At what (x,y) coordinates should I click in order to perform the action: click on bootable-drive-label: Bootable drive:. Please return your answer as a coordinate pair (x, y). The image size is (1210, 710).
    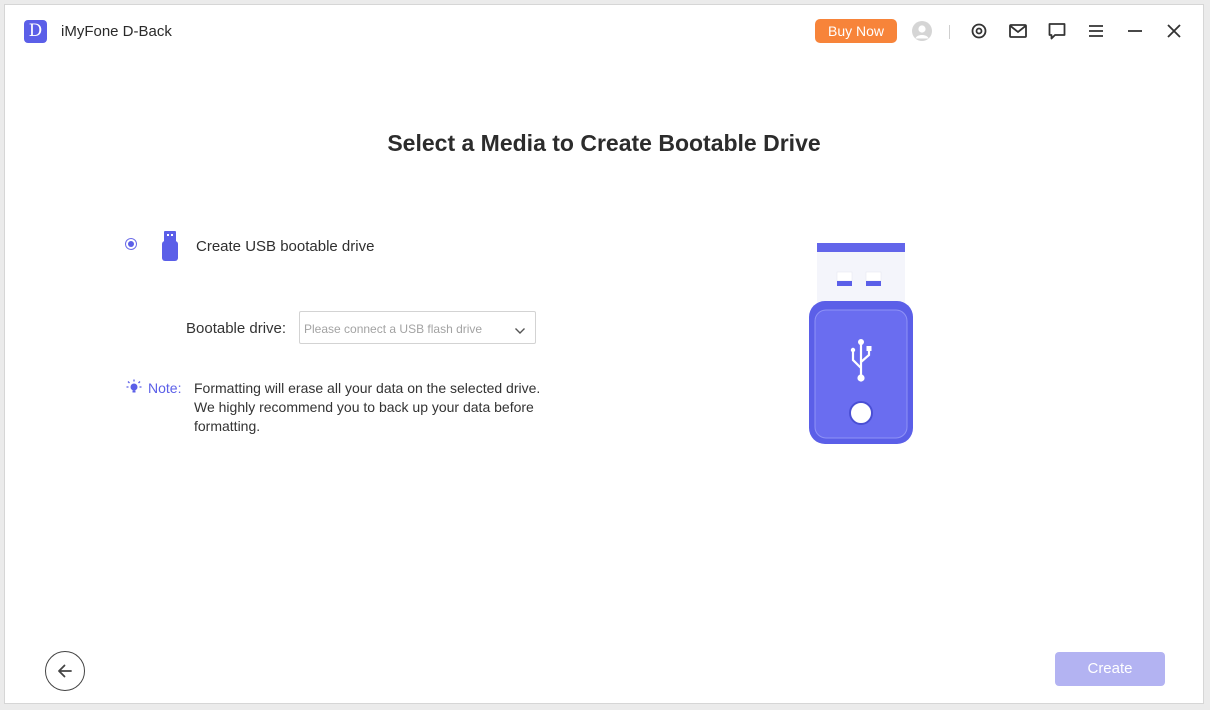
    Looking at the image, I should click on (236, 328).